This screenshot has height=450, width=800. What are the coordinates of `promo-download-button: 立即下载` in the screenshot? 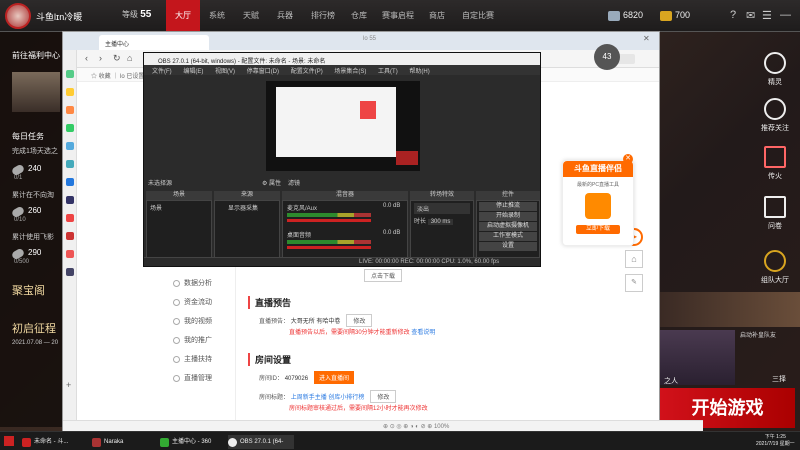 It's located at (598, 229).